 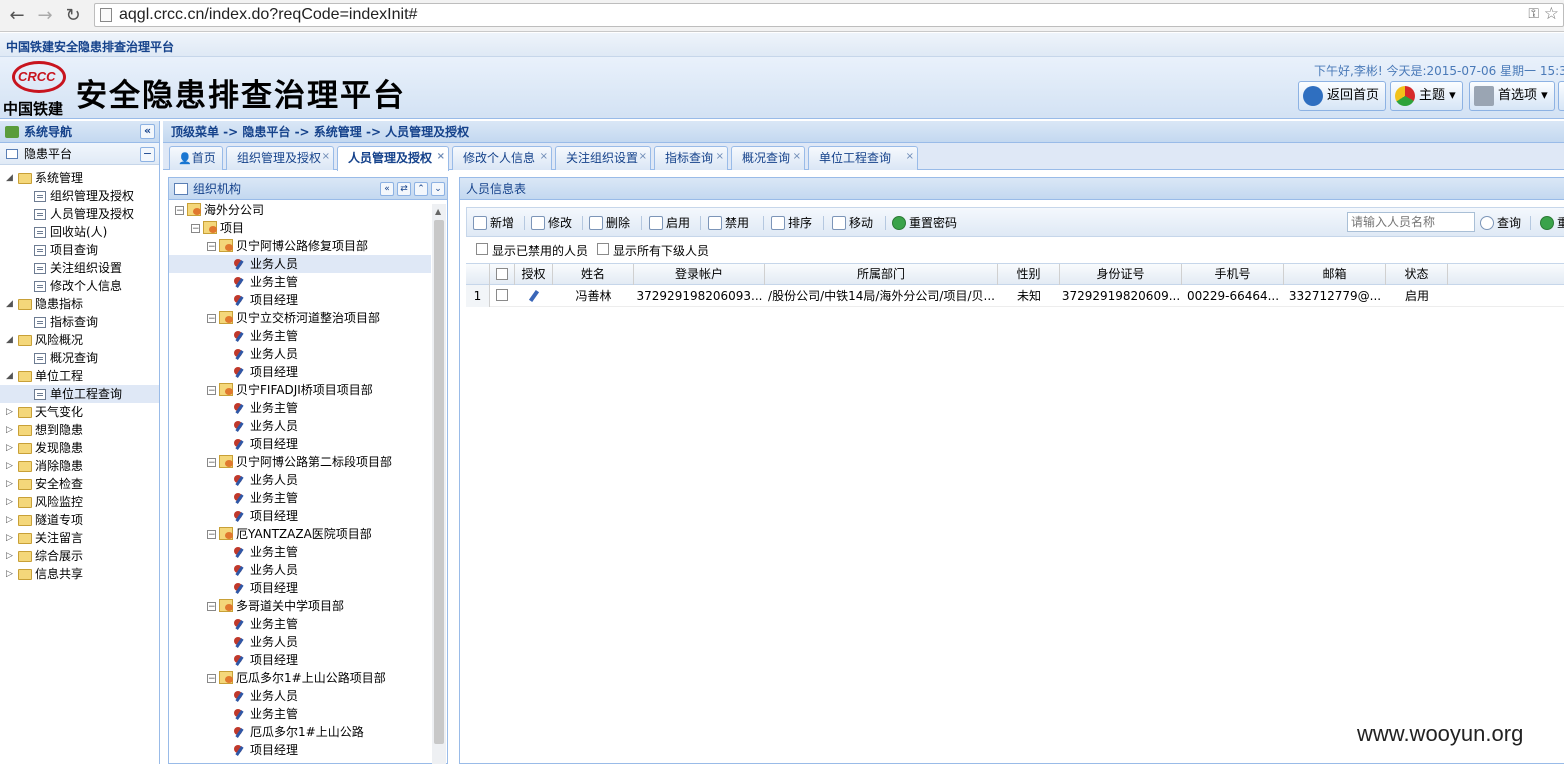 What do you see at coordinates (79, 214) in the screenshot?
I see `nav-item: 人员管理及授权` at bounding box center [79, 214].